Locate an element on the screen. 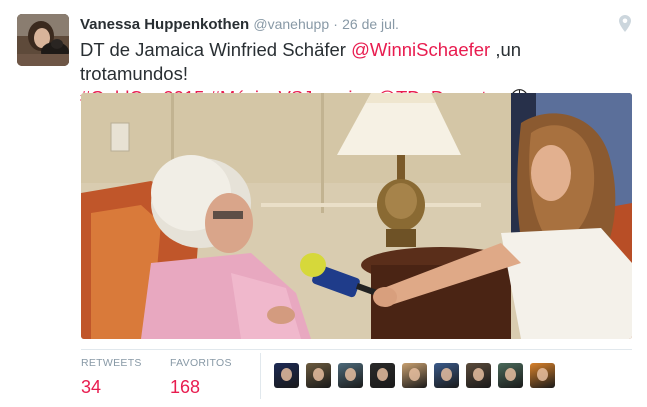  favorites-count: 168 is located at coordinates (185, 387).